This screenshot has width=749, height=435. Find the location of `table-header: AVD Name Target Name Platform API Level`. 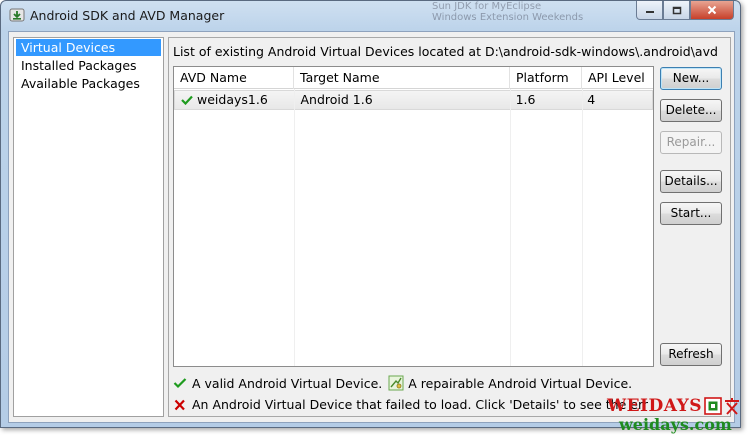

table-header: AVD Name Target Name Platform API Level is located at coordinates (413, 78).